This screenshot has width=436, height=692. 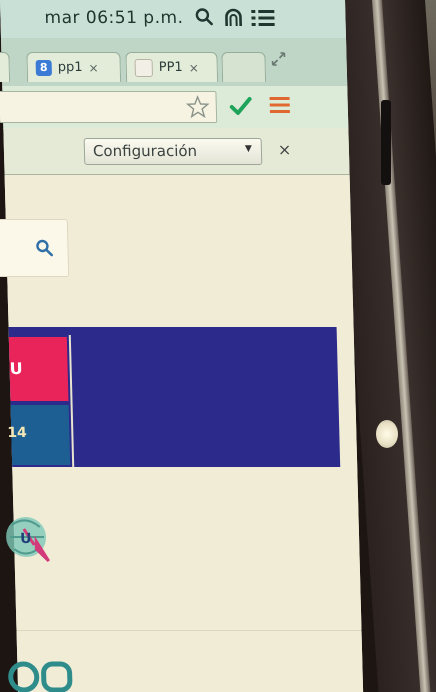 What do you see at coordinates (70, 67) in the screenshot?
I see `tab-label: pp1` at bounding box center [70, 67].